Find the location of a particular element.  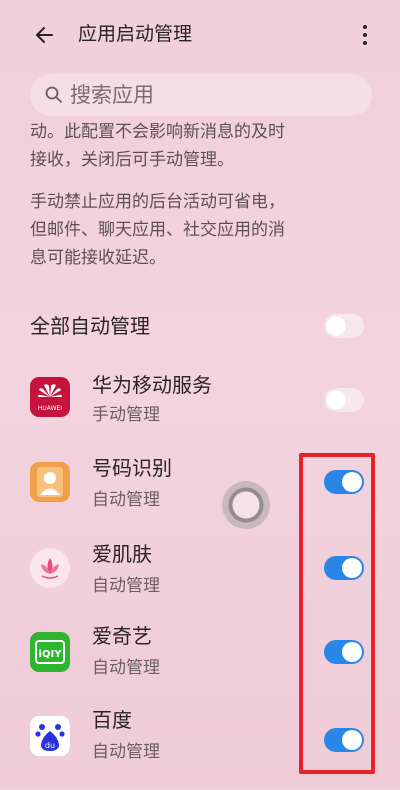

search-placeholder: 搜索应用 is located at coordinates (112, 95).